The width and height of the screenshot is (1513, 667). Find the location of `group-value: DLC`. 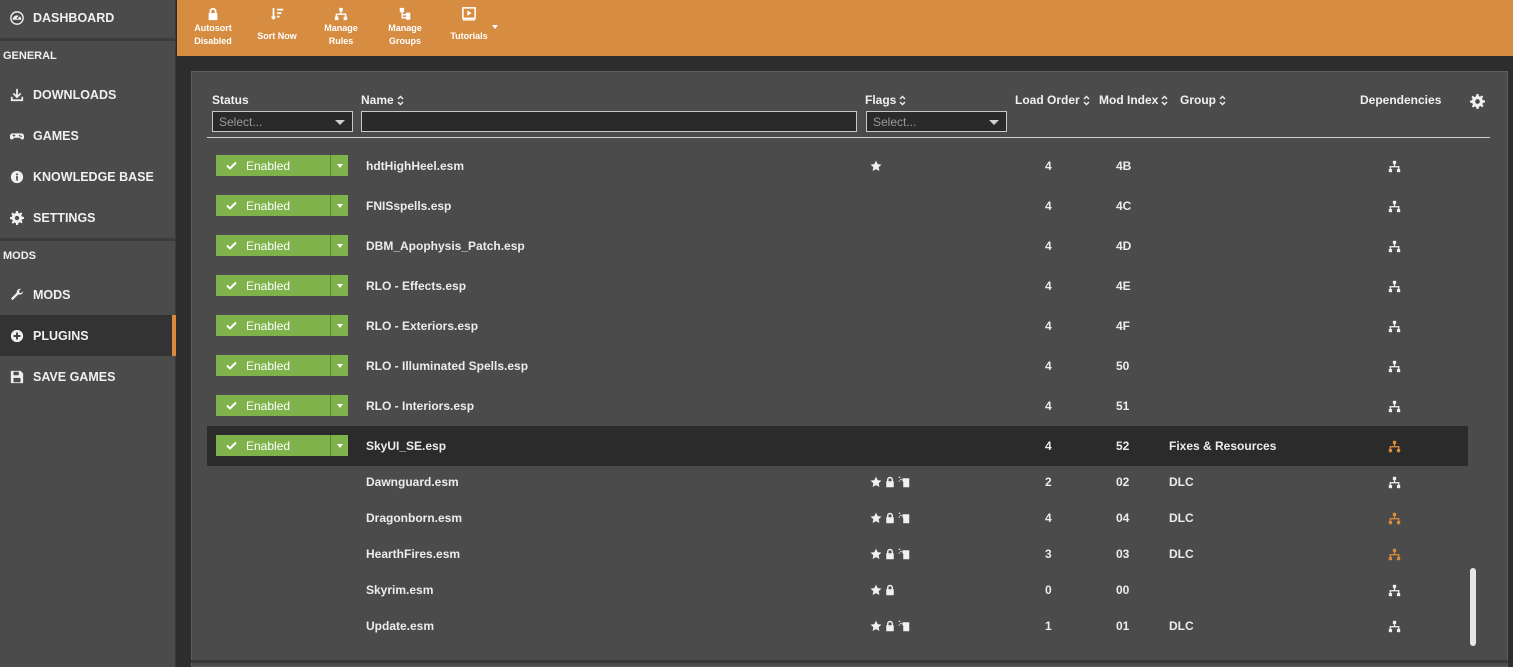

group-value: DLC is located at coordinates (1181, 482).